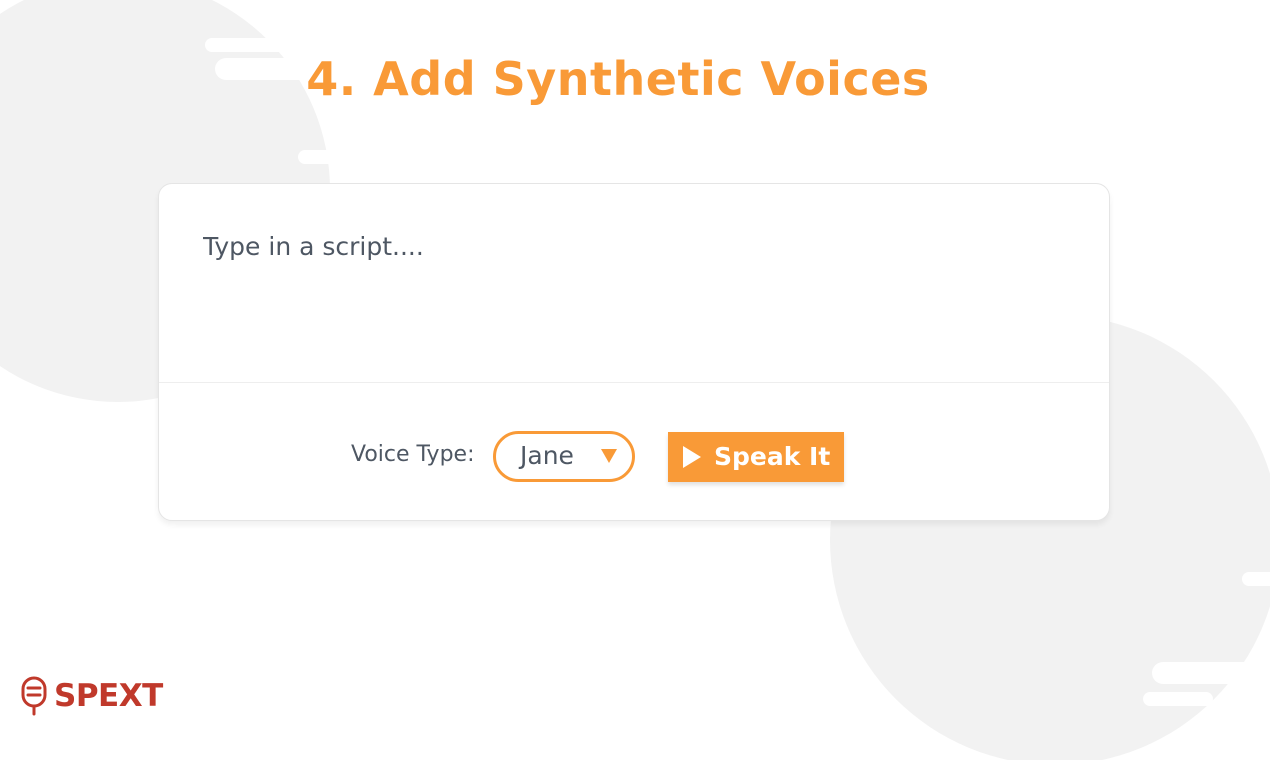  What do you see at coordinates (692, 457) in the screenshot?
I see `play-icon` at bounding box center [692, 457].